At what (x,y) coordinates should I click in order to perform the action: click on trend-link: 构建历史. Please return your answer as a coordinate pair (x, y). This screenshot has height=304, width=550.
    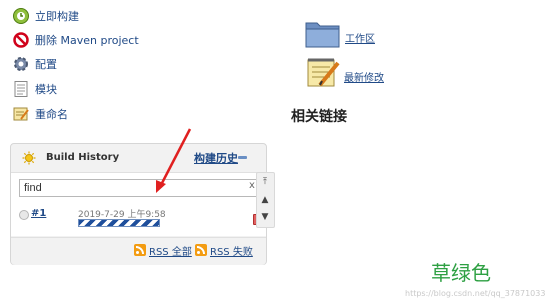
    Looking at the image, I should click on (216, 158).